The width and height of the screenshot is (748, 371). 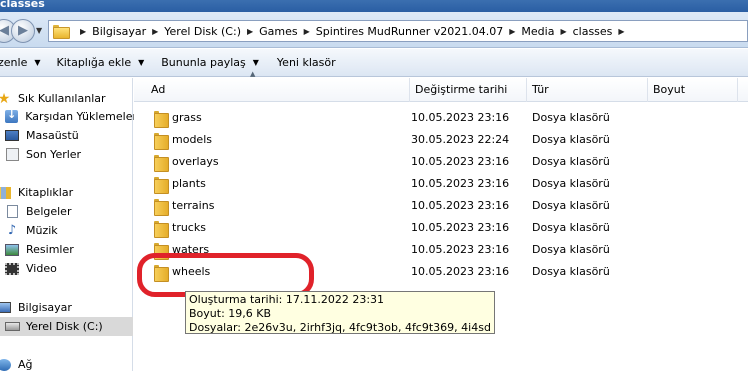 What do you see at coordinates (70, 211) in the screenshot?
I see `nav-item-documents: Belgeler` at bounding box center [70, 211].